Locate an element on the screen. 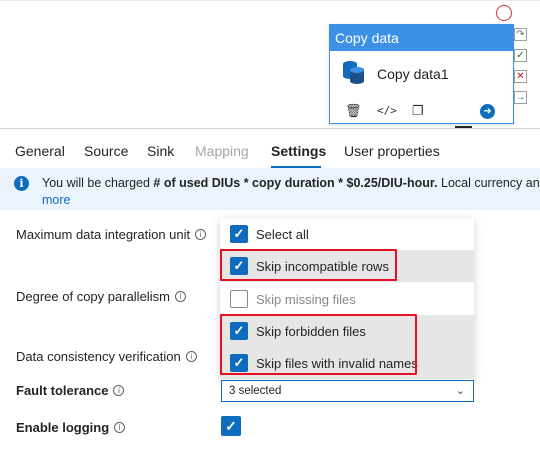  failure-output-icon: ✕ is located at coordinates (520, 76).